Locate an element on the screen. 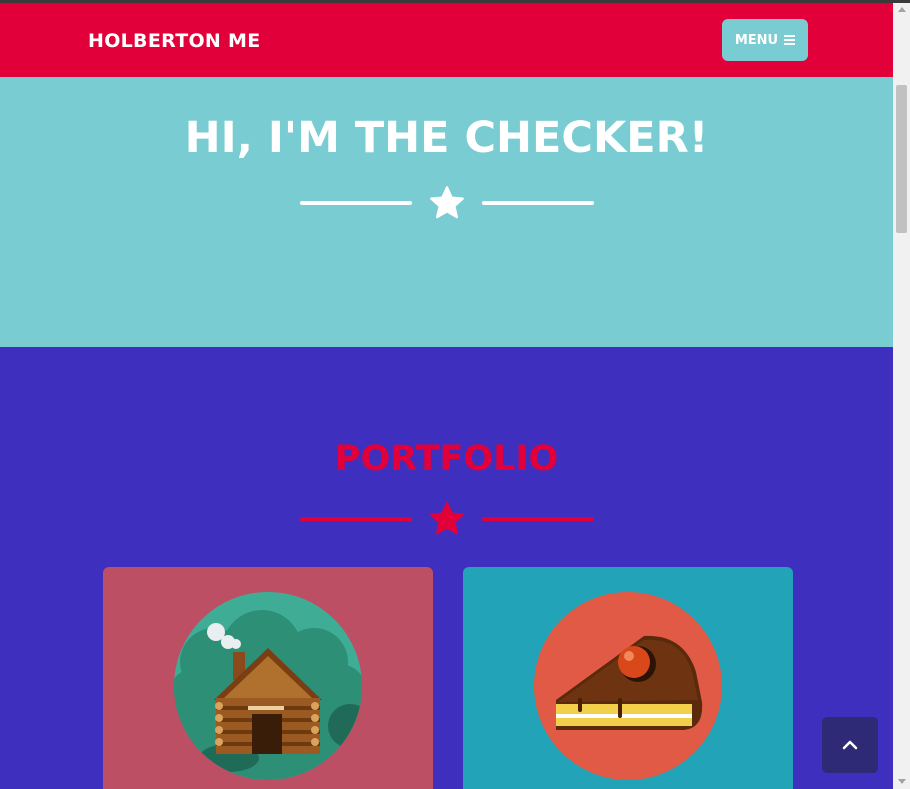 Image resolution: width=910 pixels, height=789 pixels. menu-button-label: MENU is located at coordinates (756, 40).